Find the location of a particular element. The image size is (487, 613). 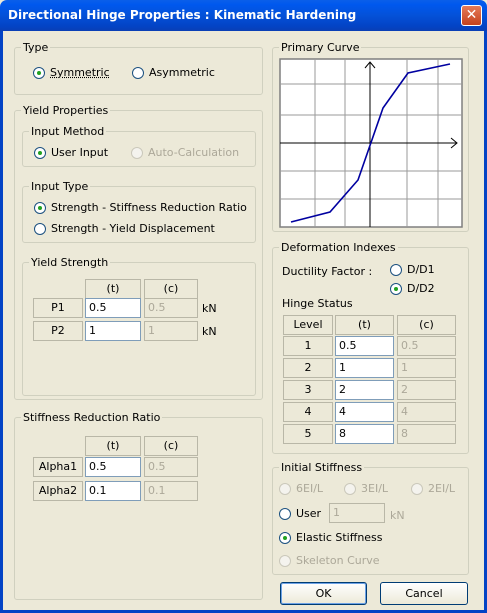

level-1-label: 1 is located at coordinates (308, 346).